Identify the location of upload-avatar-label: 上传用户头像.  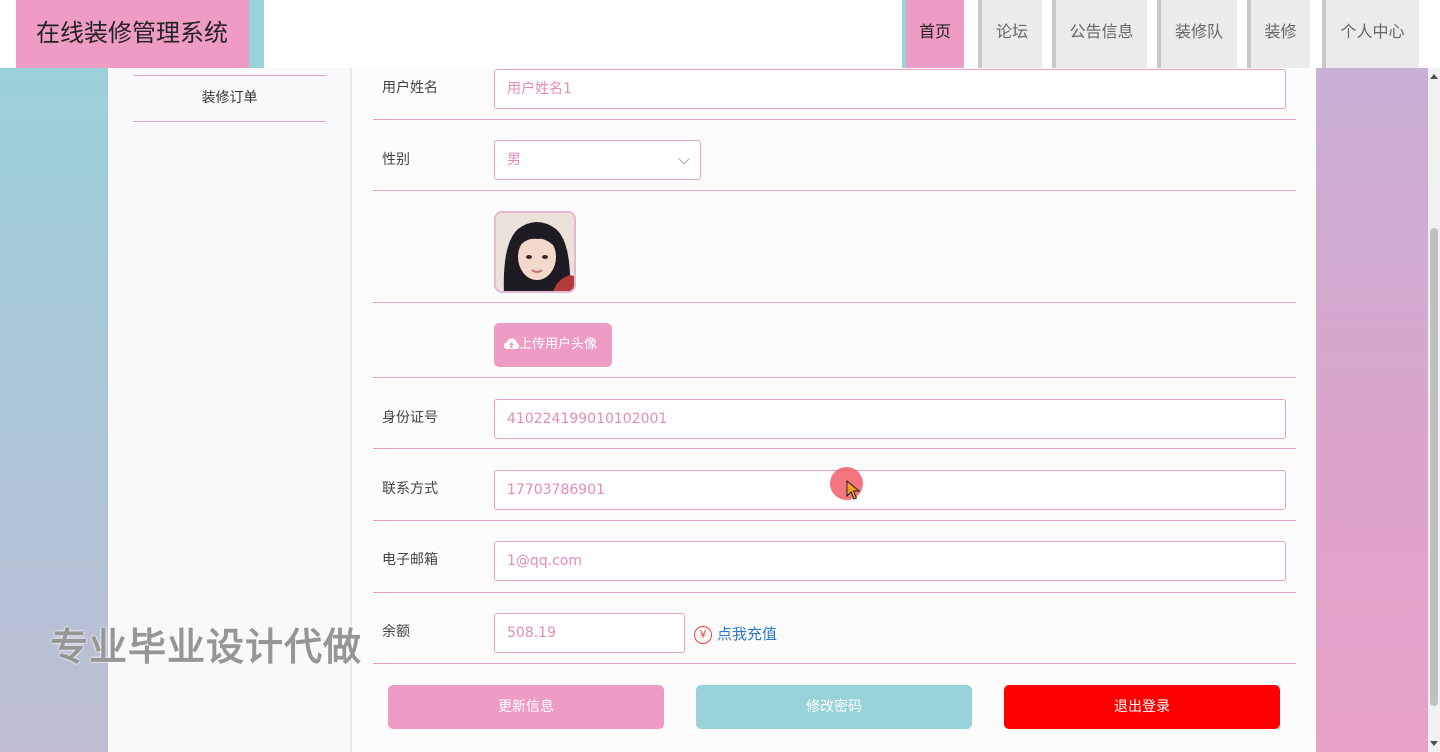
(558, 344).